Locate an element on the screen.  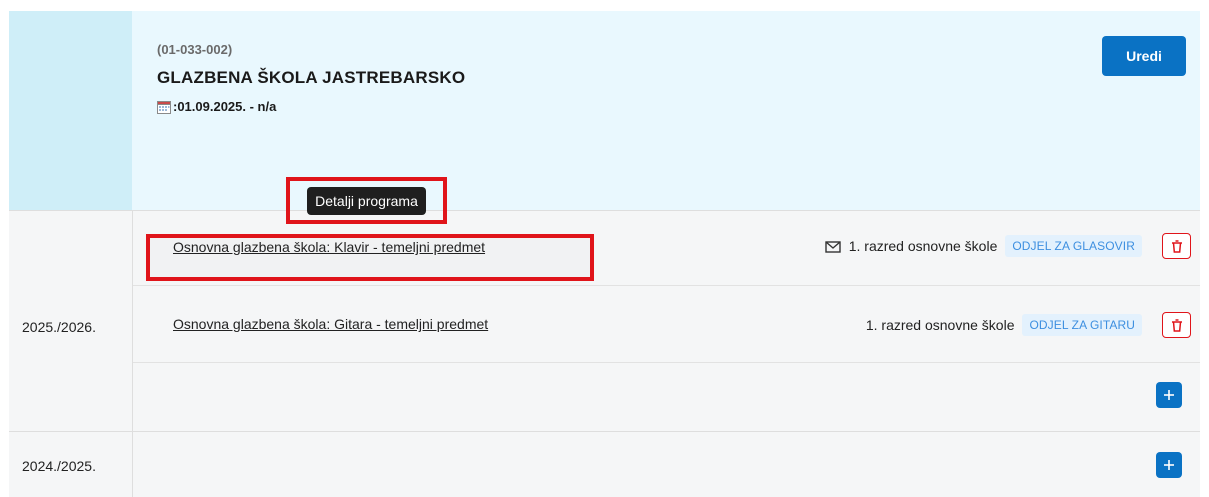
mail-icon is located at coordinates (833, 246).